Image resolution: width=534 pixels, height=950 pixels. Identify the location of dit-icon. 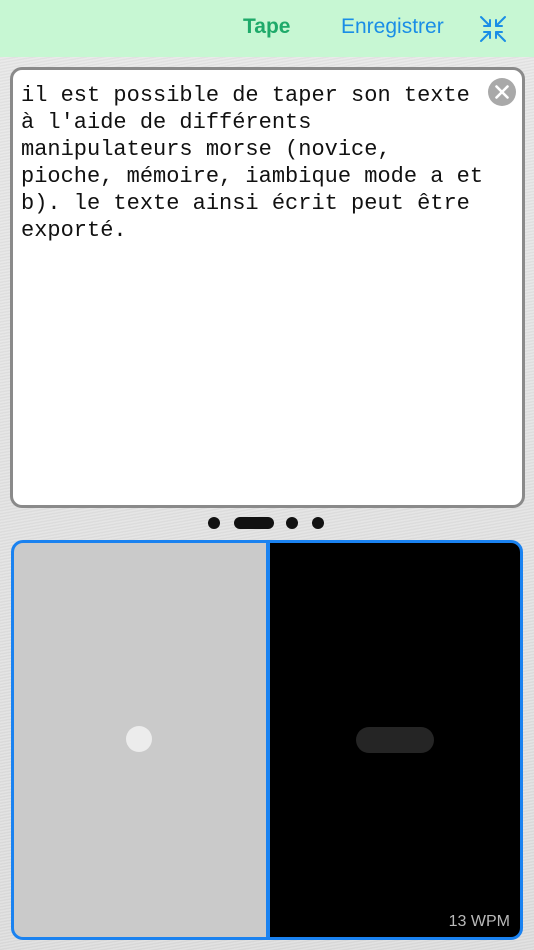
(139, 739).